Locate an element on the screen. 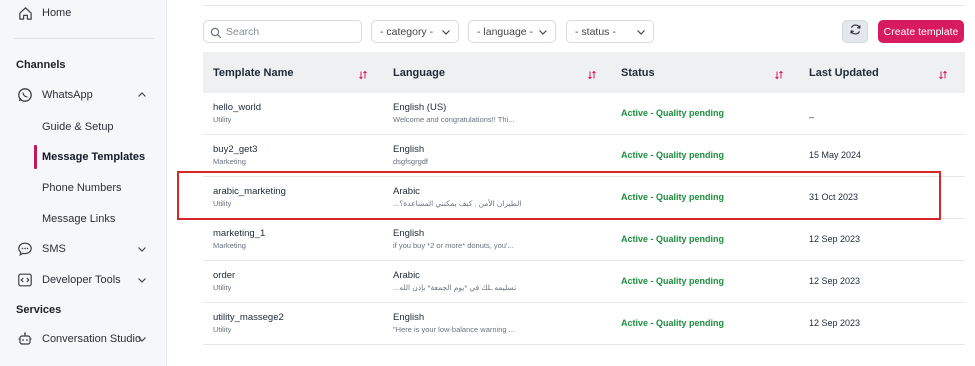  sidebar-item-label: Phone Numbers is located at coordinates (82, 188).